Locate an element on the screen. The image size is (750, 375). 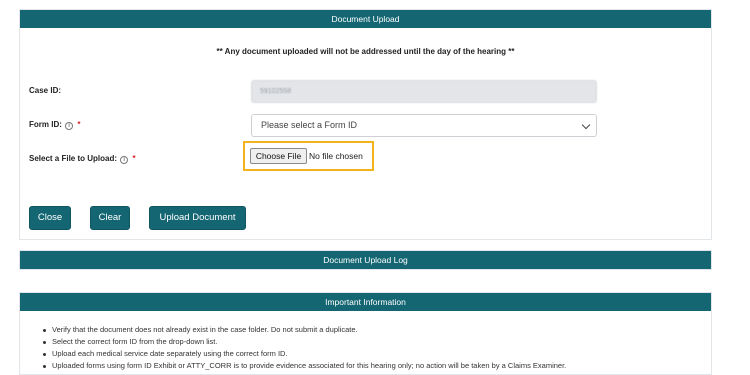
clear-button: Clear is located at coordinates (110, 218).